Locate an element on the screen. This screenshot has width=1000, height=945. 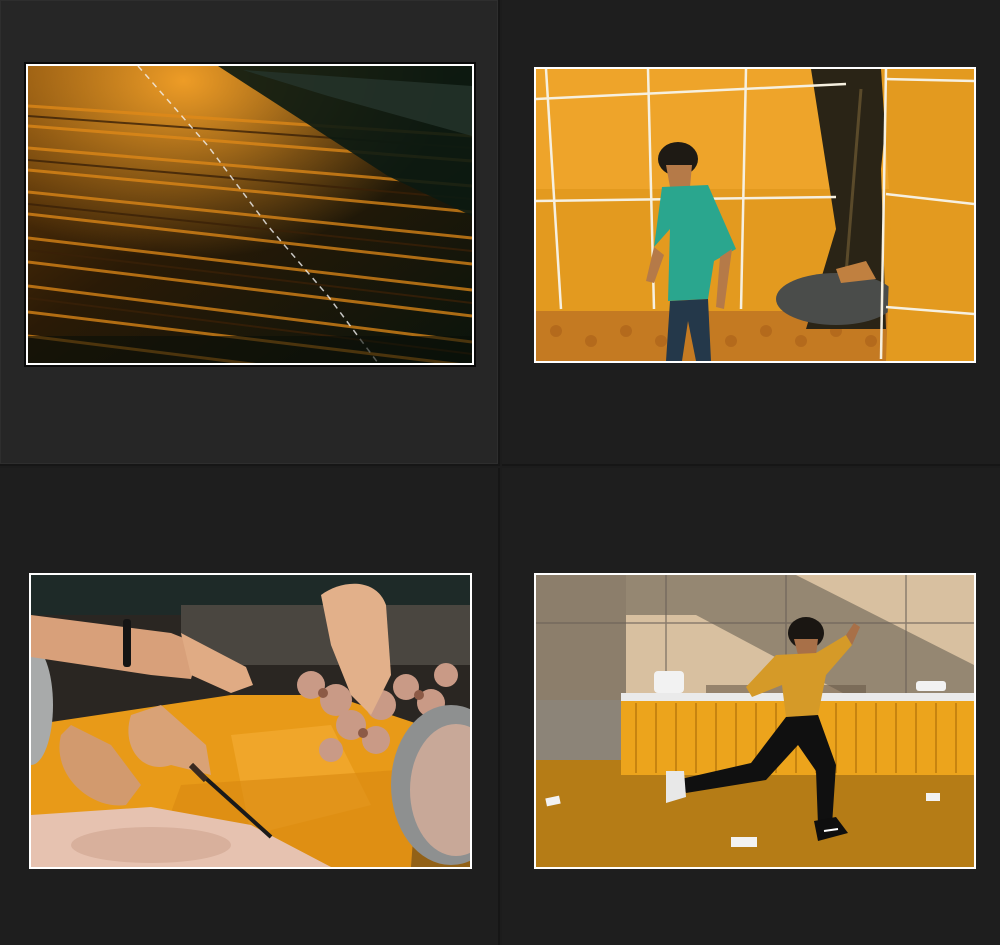
loom-photo is located at coordinates (250, 214).